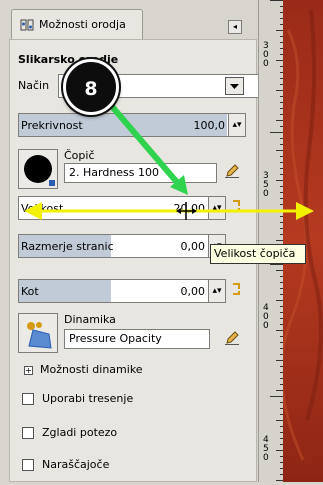 Image resolution: width=323 pixels, height=485 pixels. Describe the element at coordinates (145, 145) in the screenshot. I see `green-pointer-arrow` at that location.